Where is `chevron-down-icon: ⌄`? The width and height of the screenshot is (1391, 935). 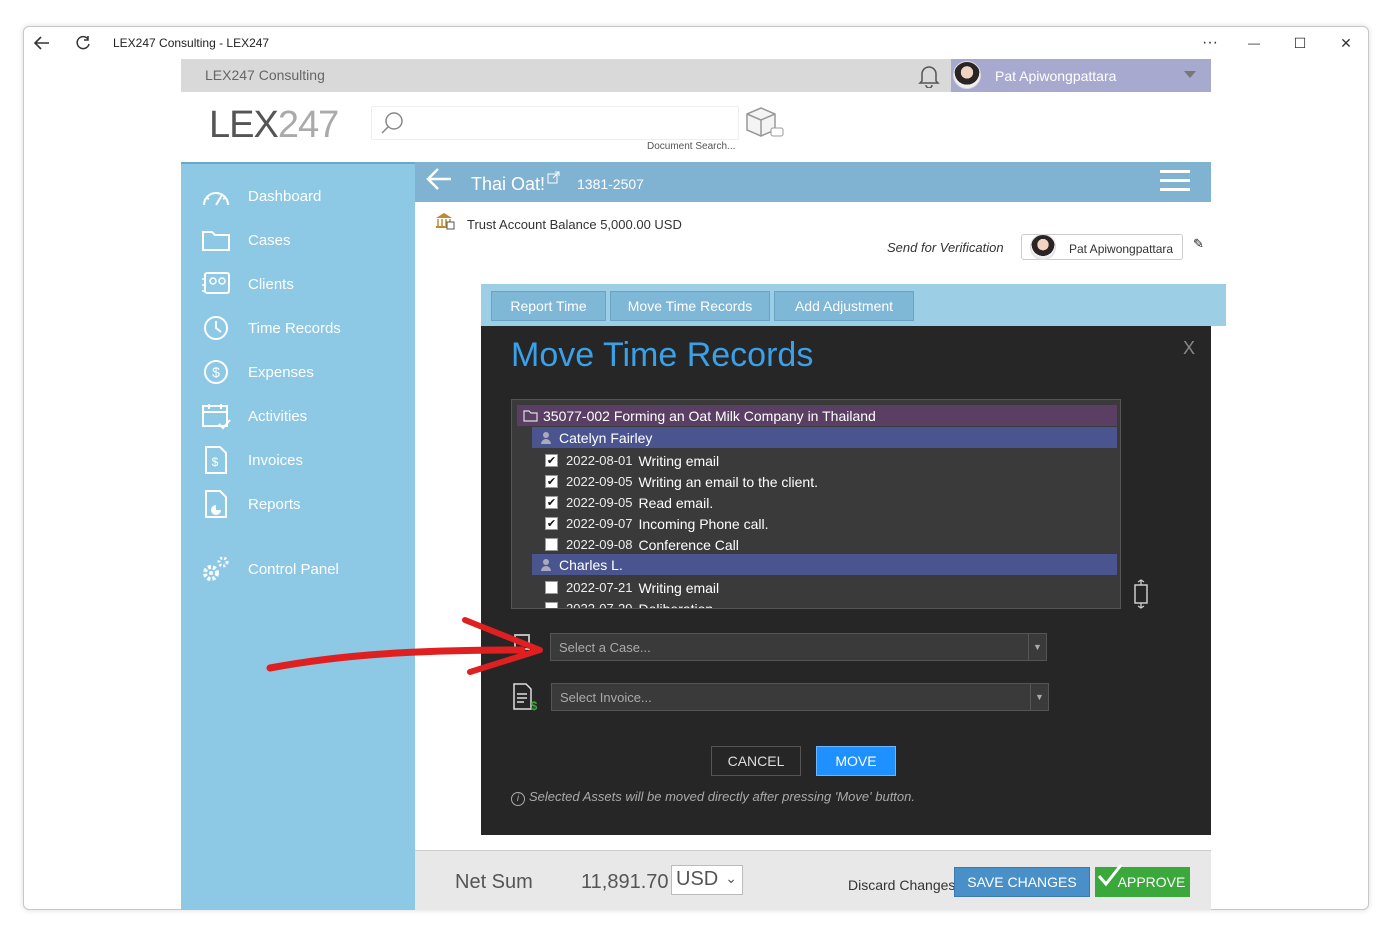
chevron-down-icon: ⌄ is located at coordinates (731, 878).